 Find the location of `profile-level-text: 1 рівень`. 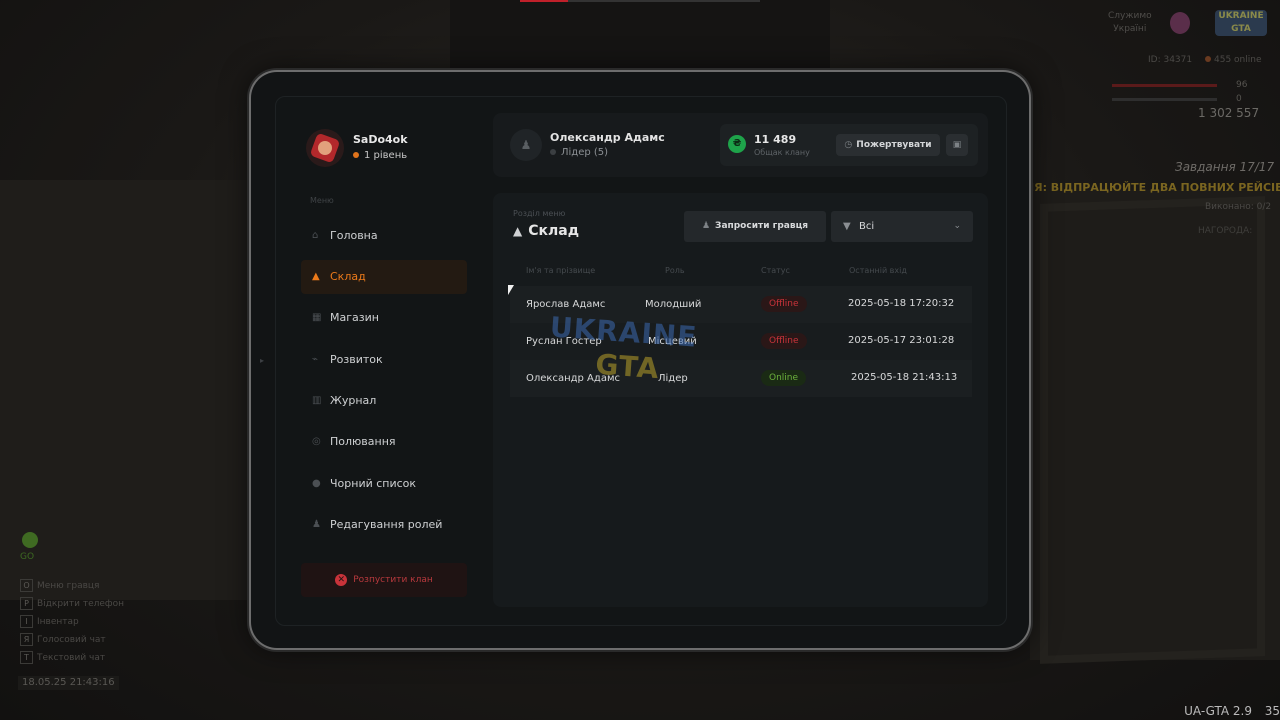

profile-level-text: 1 рівень is located at coordinates (386, 155).